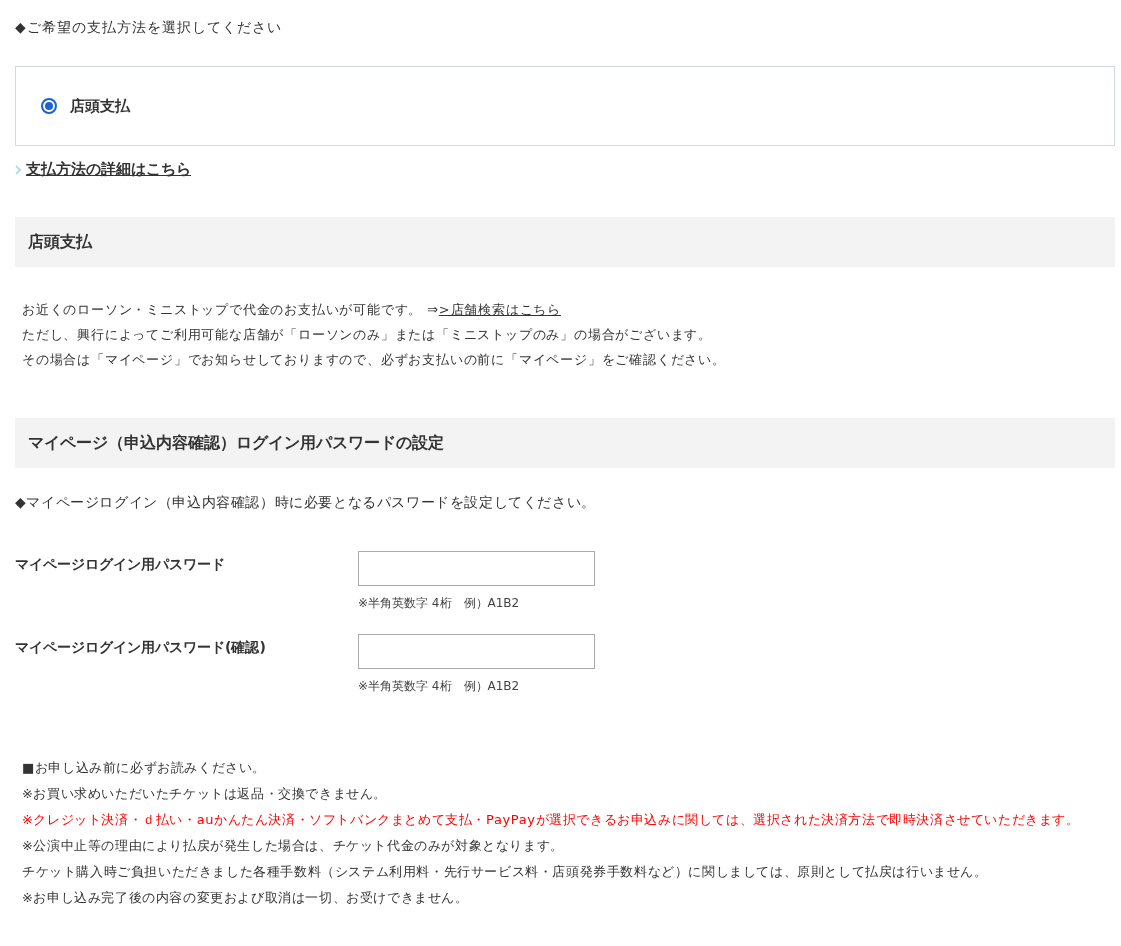  Describe the element at coordinates (292, 310) in the screenshot. I see `info-text: お近くのローソン・ミニストップで代金のお支払いが可能です。 ⇒>店舗検索はこちら` at that location.